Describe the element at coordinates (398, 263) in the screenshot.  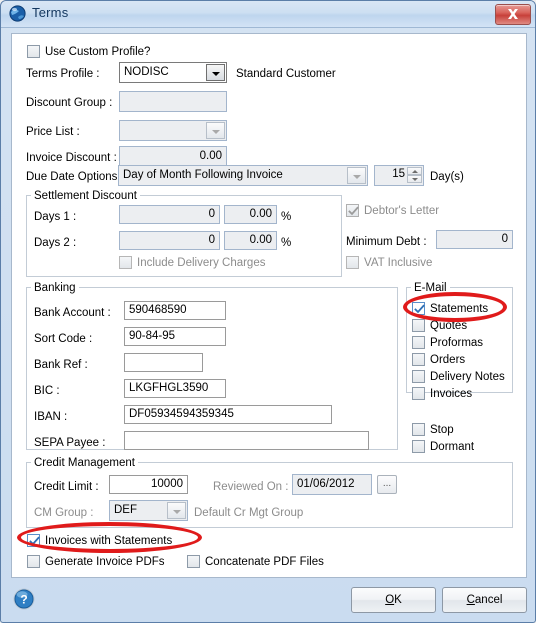
I see `vat-inclusive-label: VAT Inclusive` at that location.